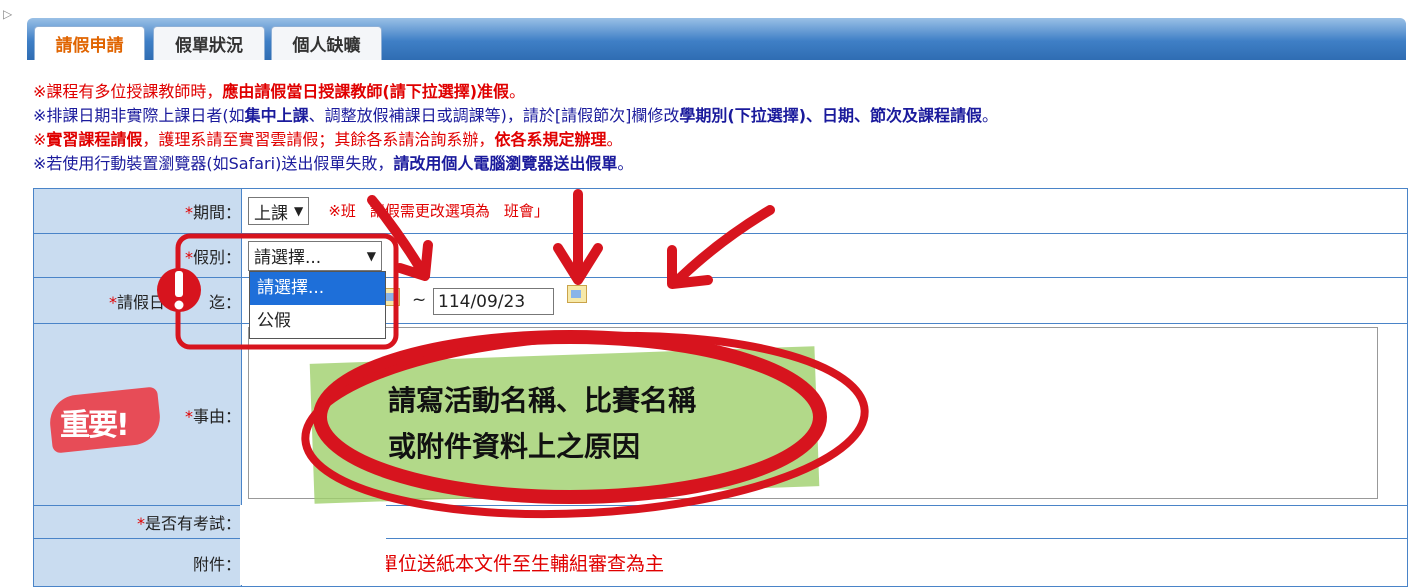  Describe the element at coordinates (179, 290) in the screenshot. I see `exclamation-icon` at that location.